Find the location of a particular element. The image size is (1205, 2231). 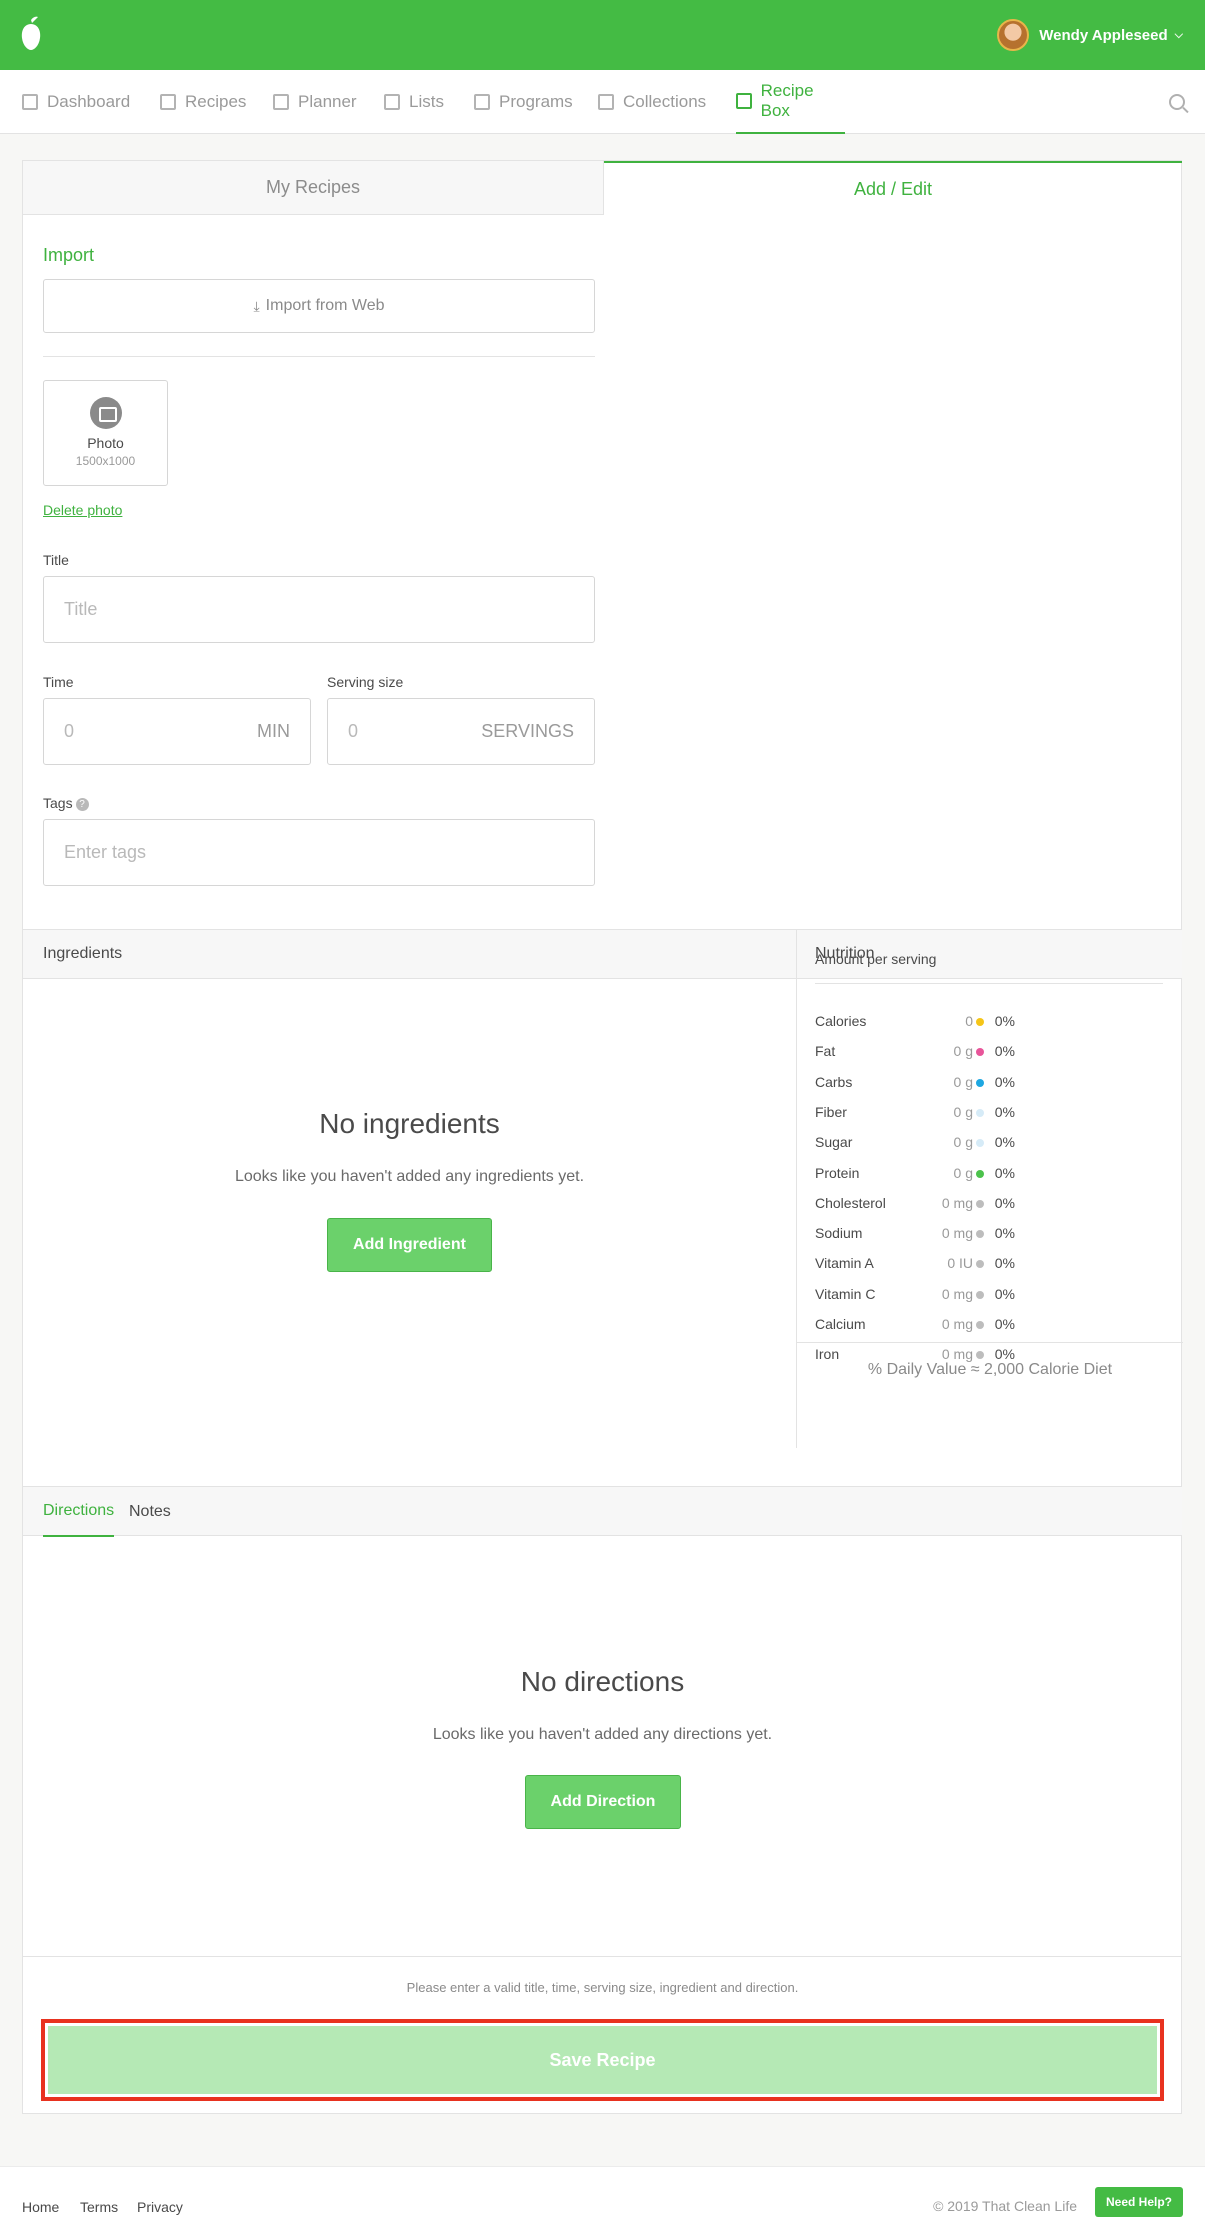

daily-value-note: % Daily Value ≈ 2,000 Calorie Diet is located at coordinates (990, 1369).